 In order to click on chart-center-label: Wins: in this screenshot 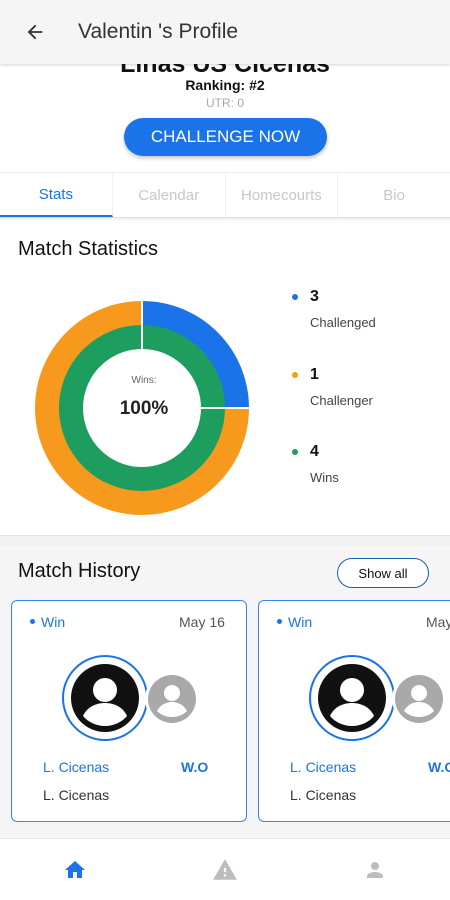, I will do `click(144, 380)`.